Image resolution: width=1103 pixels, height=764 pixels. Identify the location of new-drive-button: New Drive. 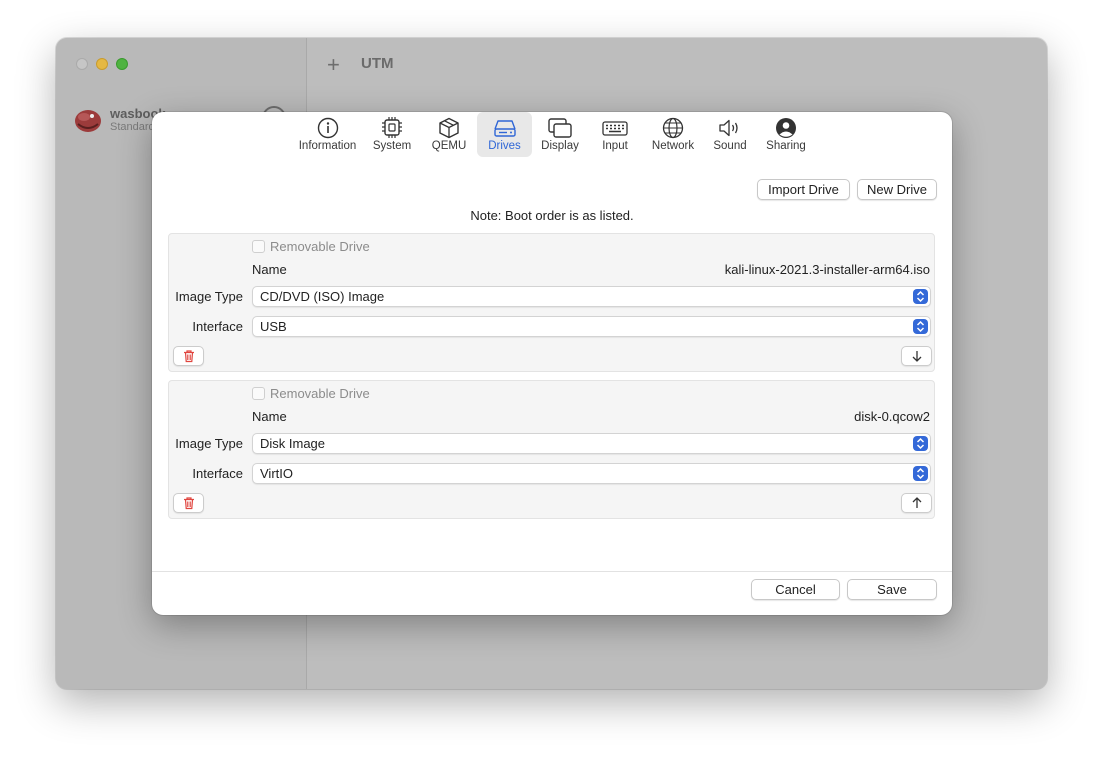
(897, 189).